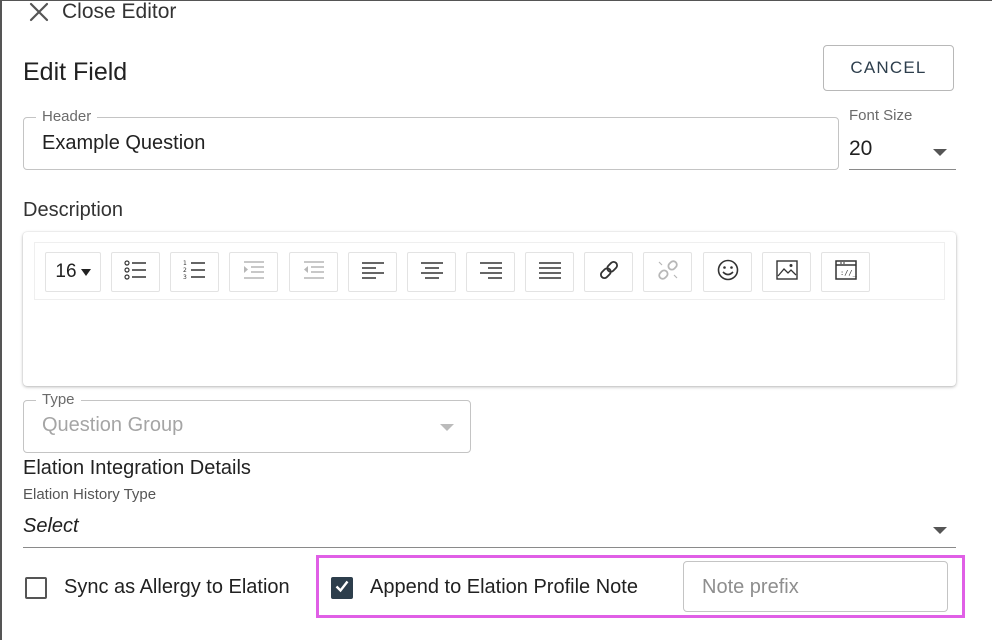  What do you see at coordinates (58, 400) in the screenshot?
I see `type-label: Type` at bounding box center [58, 400].